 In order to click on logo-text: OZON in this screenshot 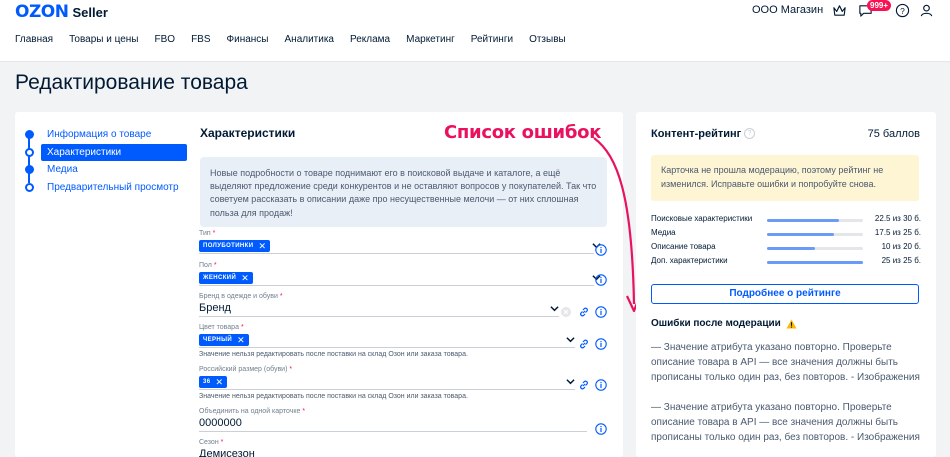, I will do `click(42, 12)`.